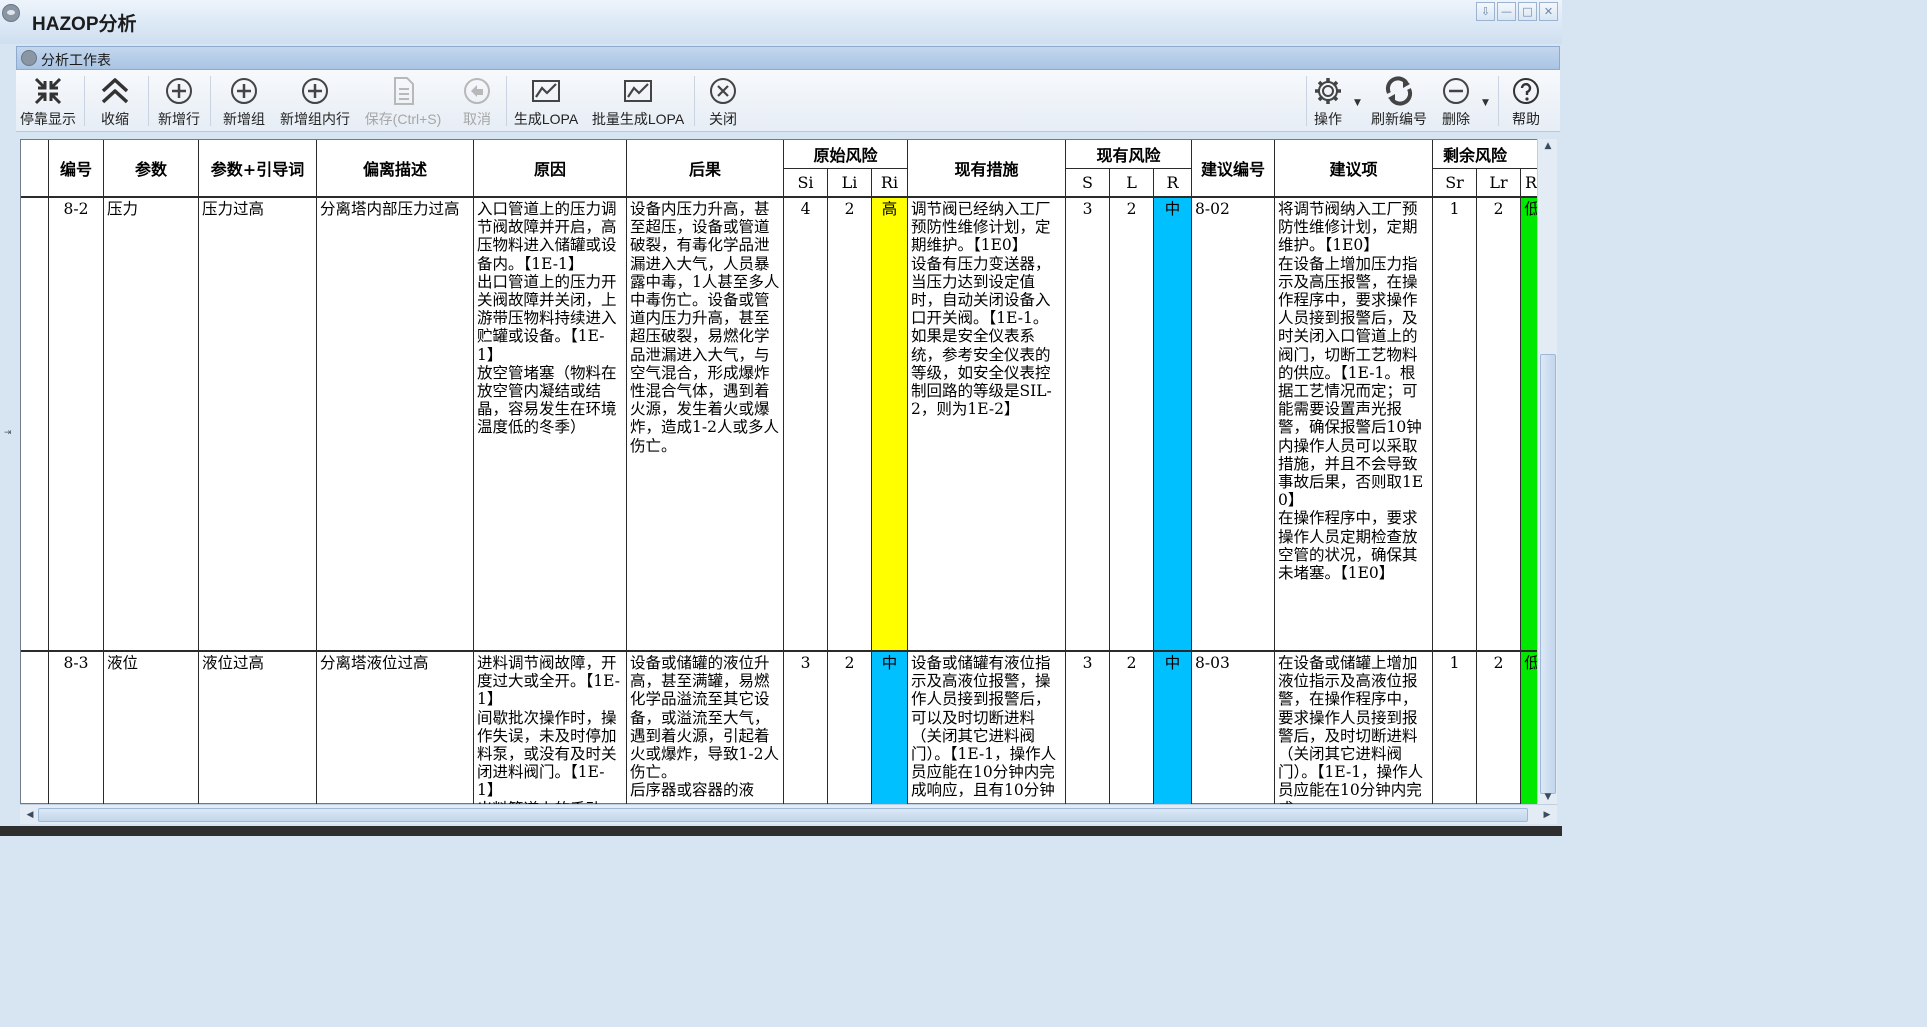  What do you see at coordinates (546, 91) in the screenshot?
I see `chart-icon` at bounding box center [546, 91].